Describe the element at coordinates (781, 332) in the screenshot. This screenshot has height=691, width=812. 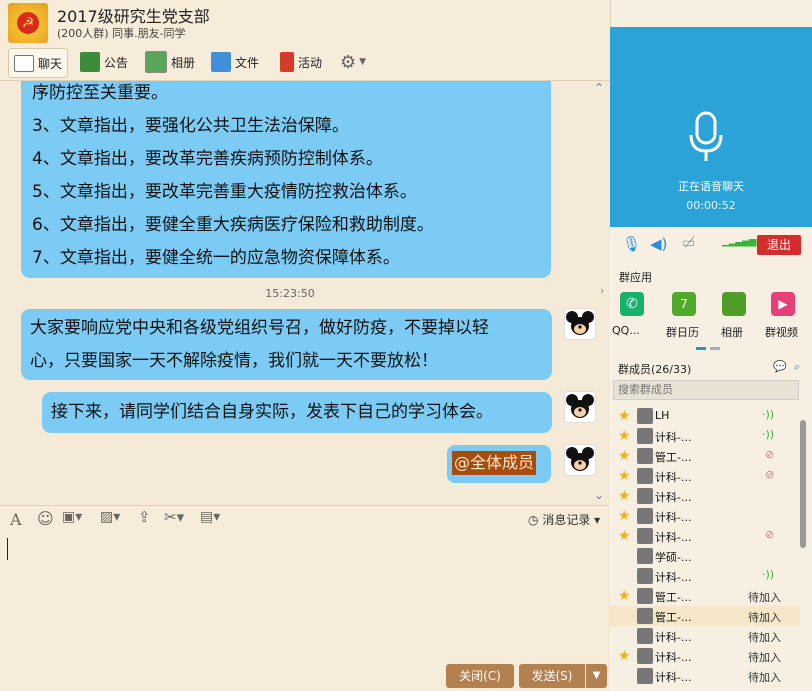
I see `app-video: 群视频` at that location.